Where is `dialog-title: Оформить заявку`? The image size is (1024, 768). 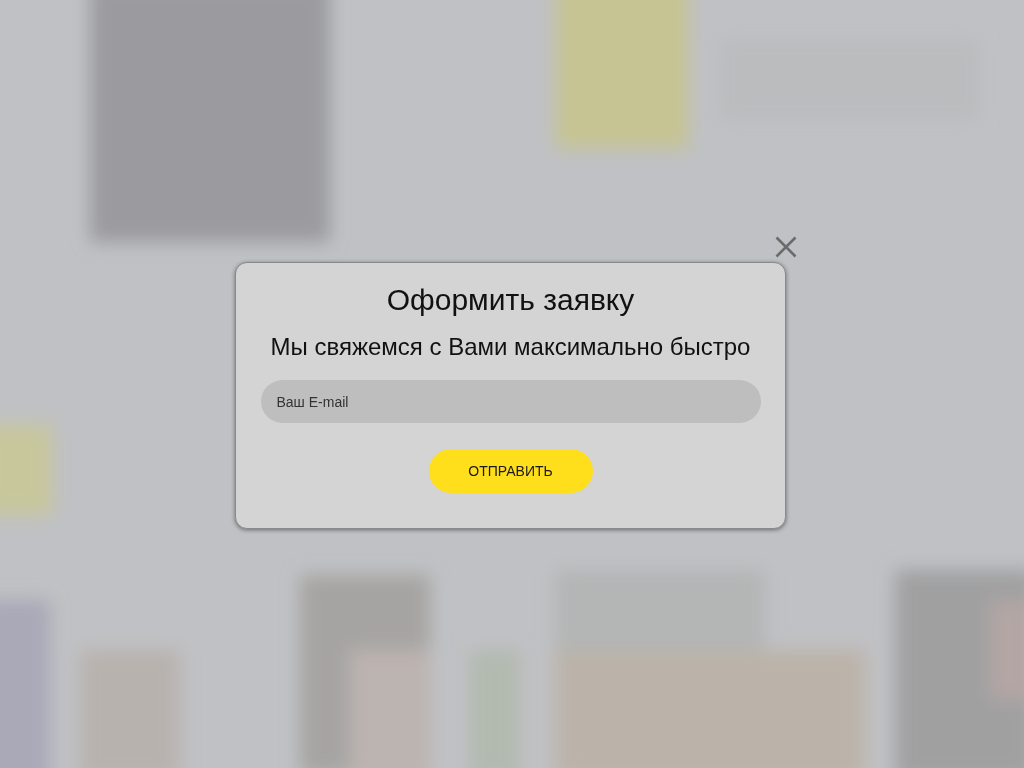
dialog-title: Оформить заявку is located at coordinates (510, 300).